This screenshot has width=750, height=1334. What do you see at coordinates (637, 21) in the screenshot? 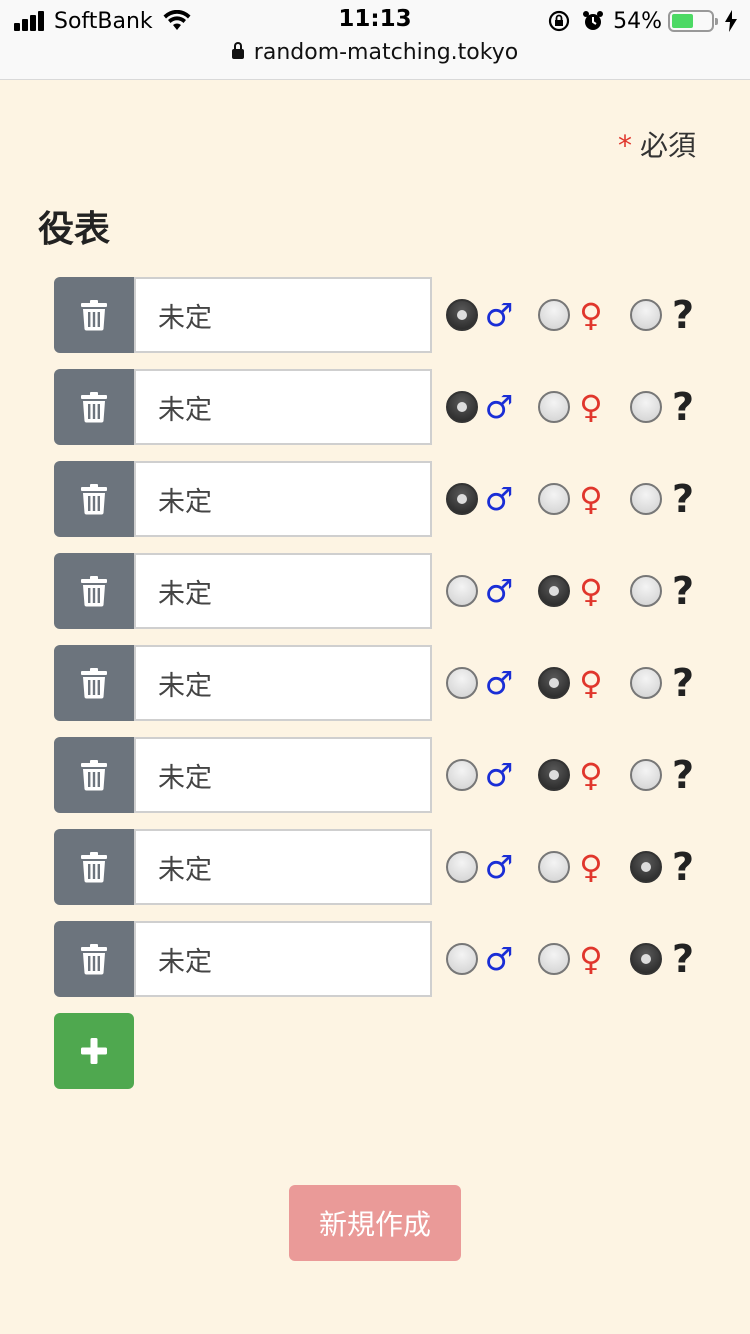
I see `battery-percent: 54%` at bounding box center [637, 21].